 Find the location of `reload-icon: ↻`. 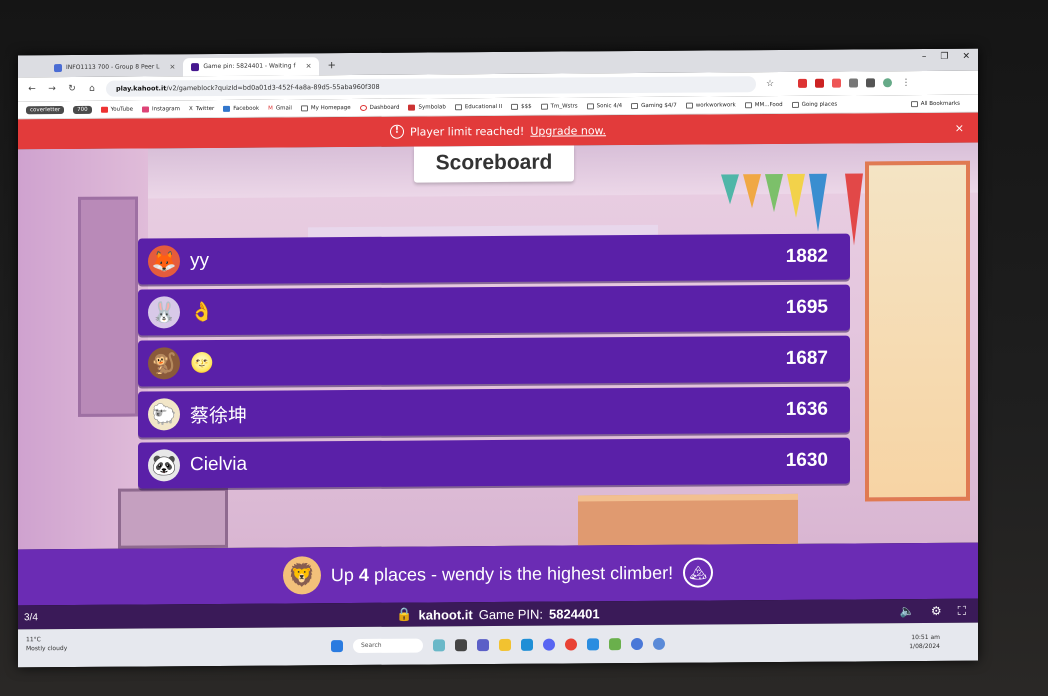

reload-icon: ↻ is located at coordinates (72, 89).